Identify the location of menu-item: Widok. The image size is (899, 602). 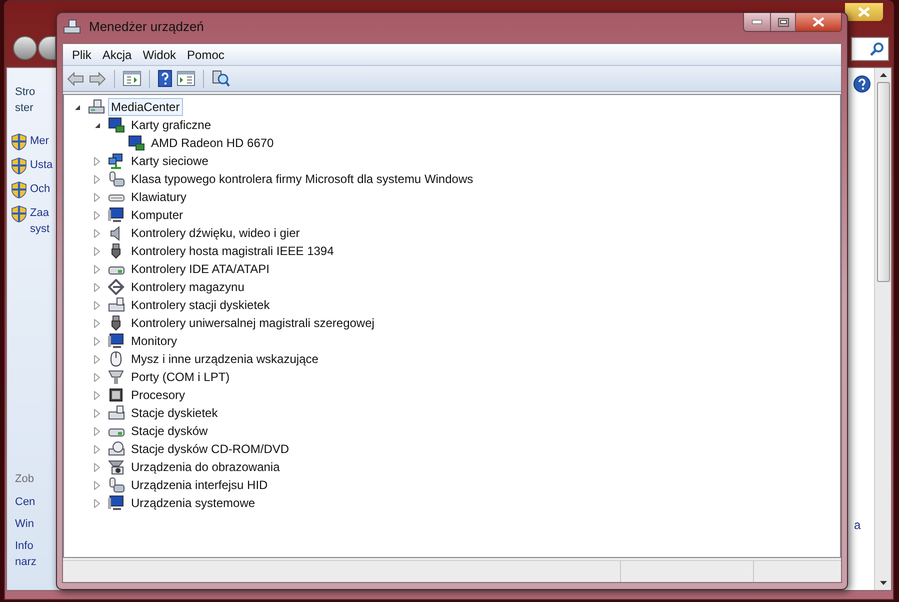
(159, 55).